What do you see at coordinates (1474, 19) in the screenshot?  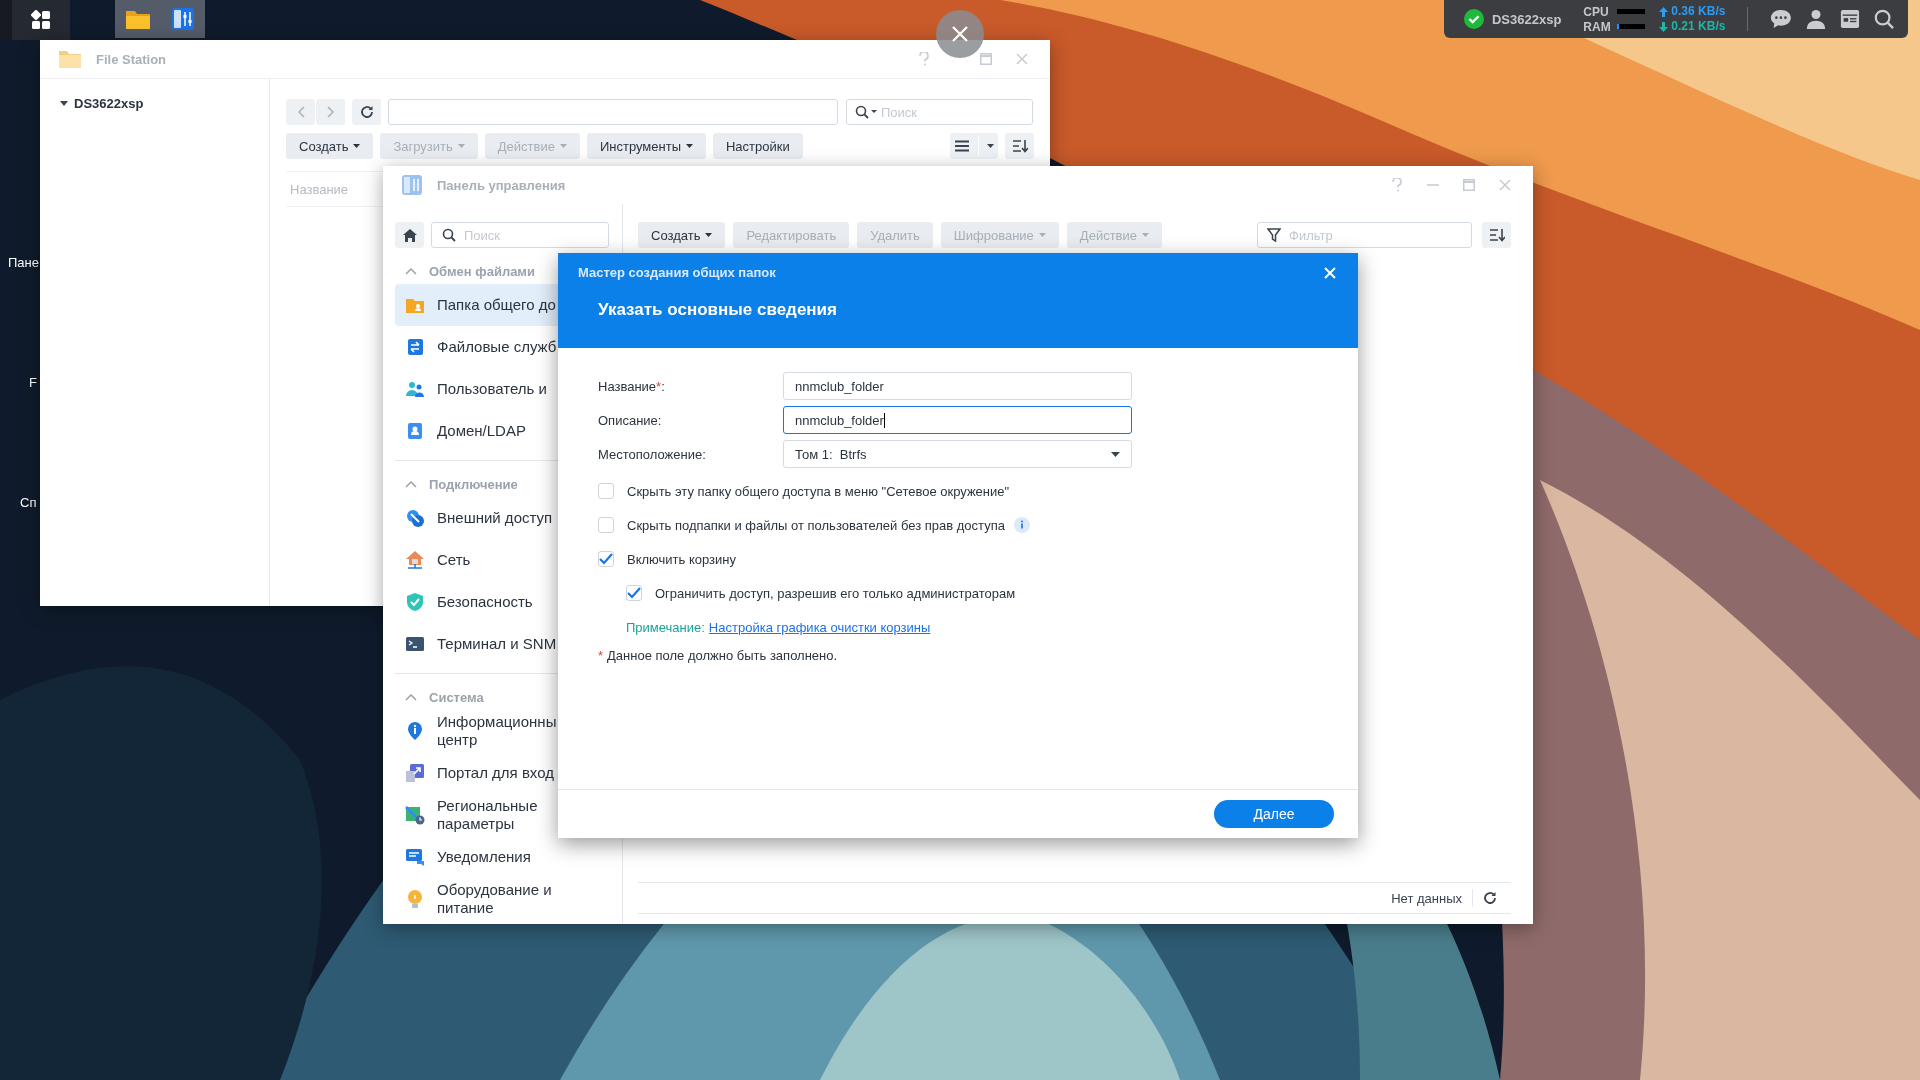 I see `status-icon` at bounding box center [1474, 19].